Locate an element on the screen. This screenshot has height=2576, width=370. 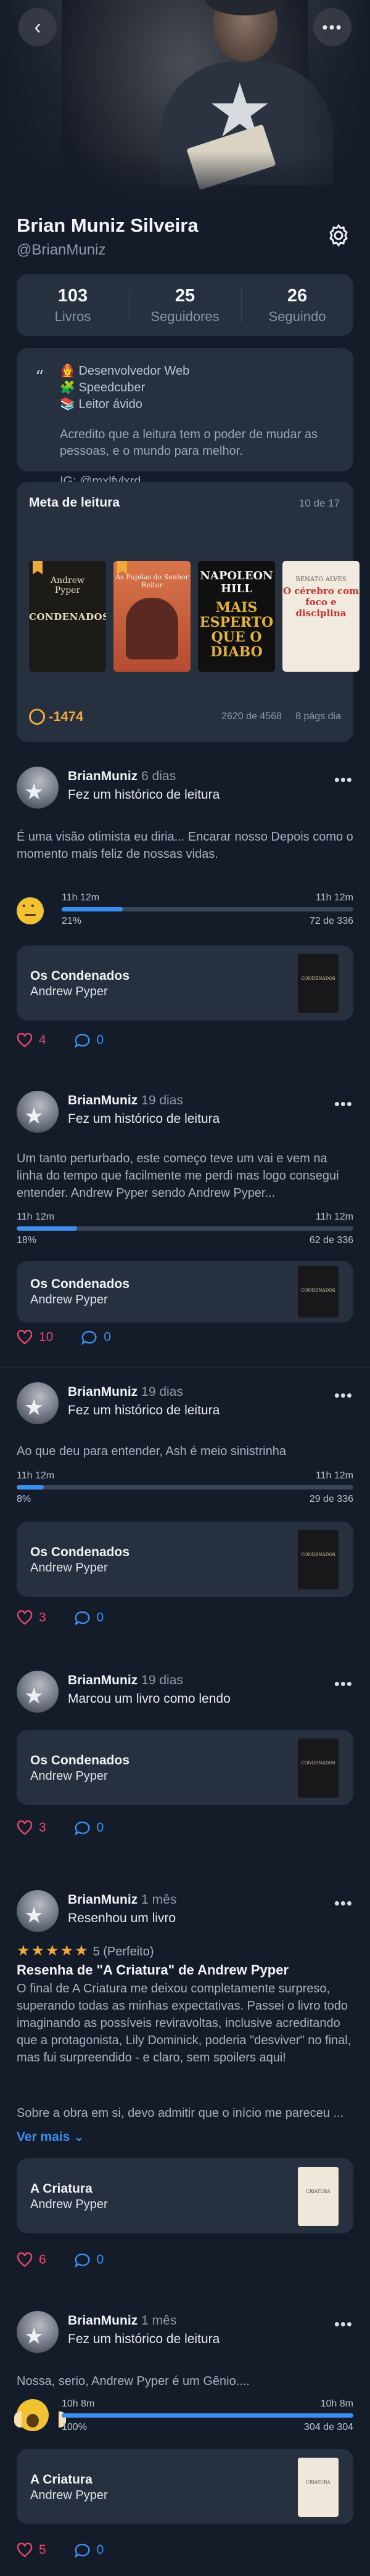
post-action: Resenhou um livro is located at coordinates (122, 1918).